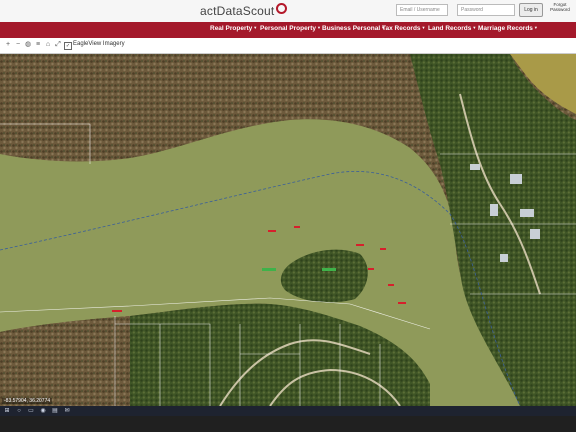  I want to click on nav-label: Real Property, so click(231, 28).